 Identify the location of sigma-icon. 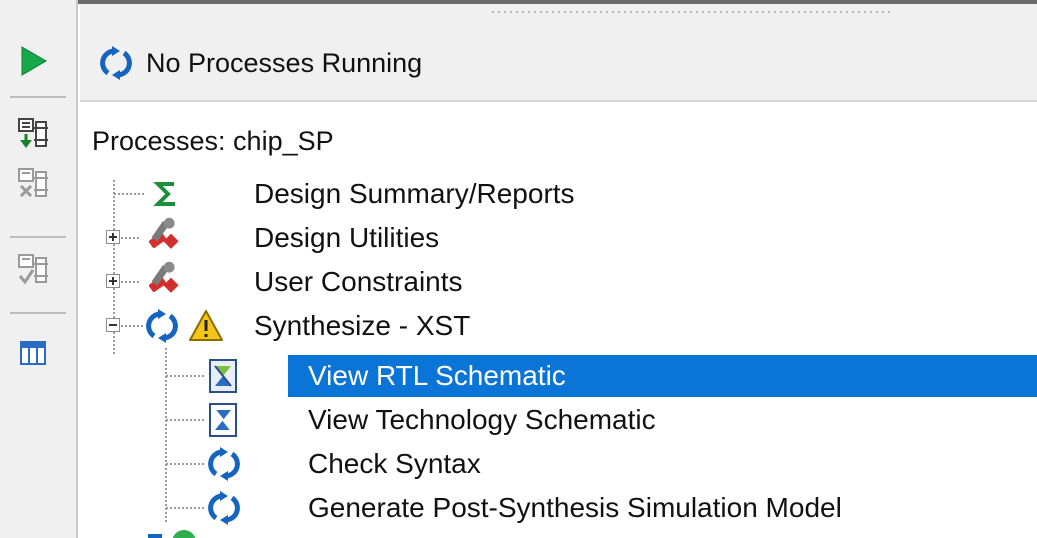
(164, 194).